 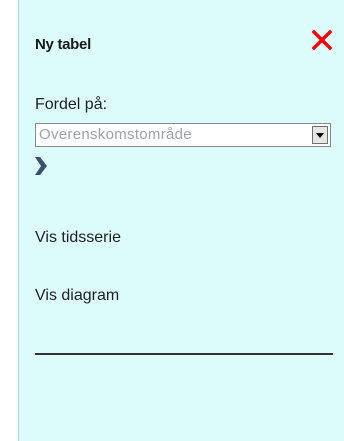 What do you see at coordinates (71, 104) in the screenshot?
I see `distribute-by-label: Fordel på:` at bounding box center [71, 104].